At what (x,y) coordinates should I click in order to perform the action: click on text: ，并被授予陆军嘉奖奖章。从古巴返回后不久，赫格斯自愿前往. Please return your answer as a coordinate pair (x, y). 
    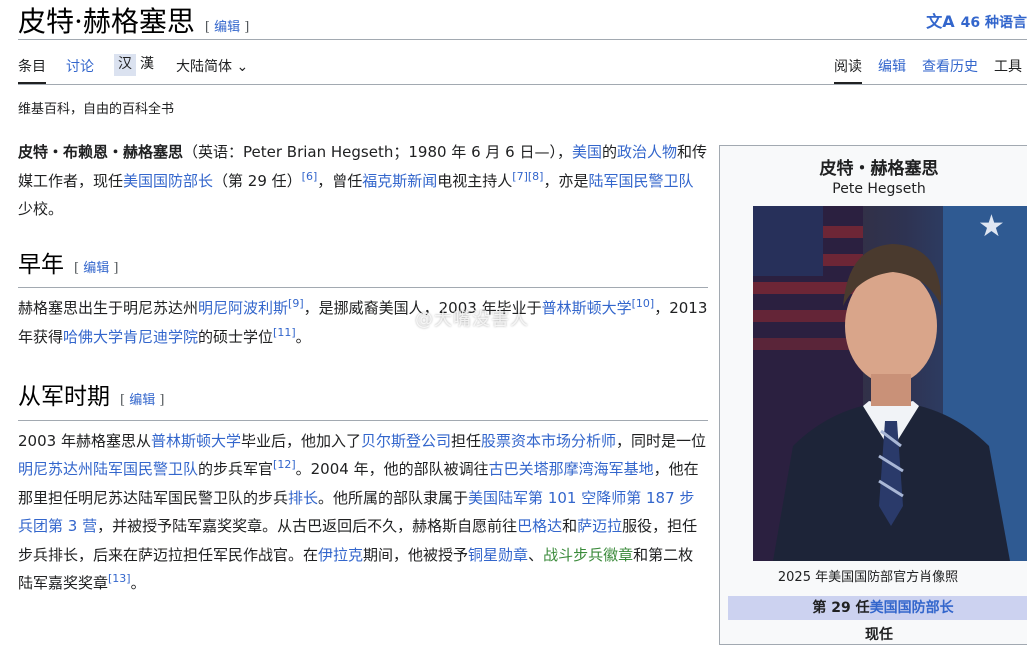
    Looking at the image, I should click on (307, 526).